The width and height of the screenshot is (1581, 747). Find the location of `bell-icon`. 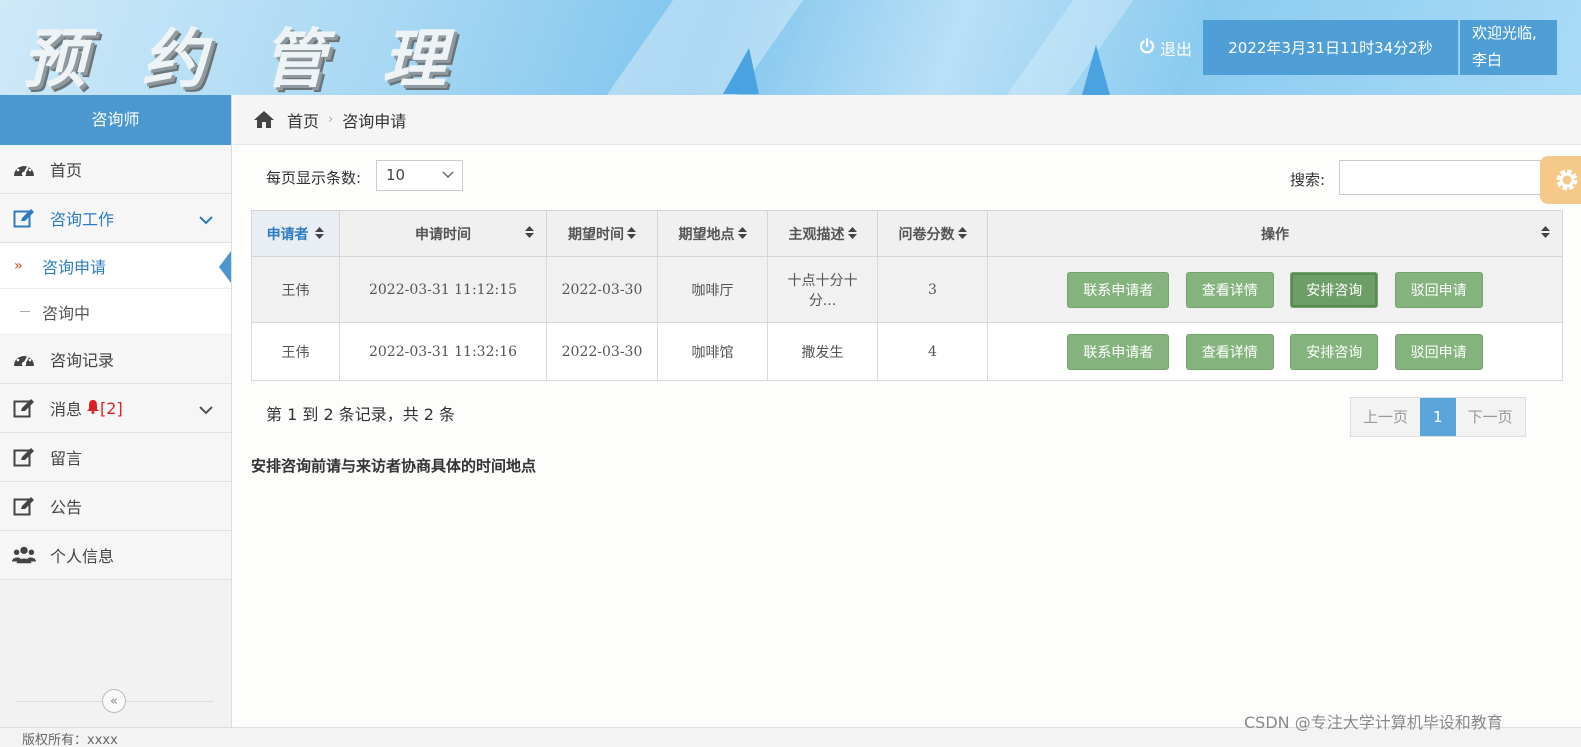

bell-icon is located at coordinates (93, 408).